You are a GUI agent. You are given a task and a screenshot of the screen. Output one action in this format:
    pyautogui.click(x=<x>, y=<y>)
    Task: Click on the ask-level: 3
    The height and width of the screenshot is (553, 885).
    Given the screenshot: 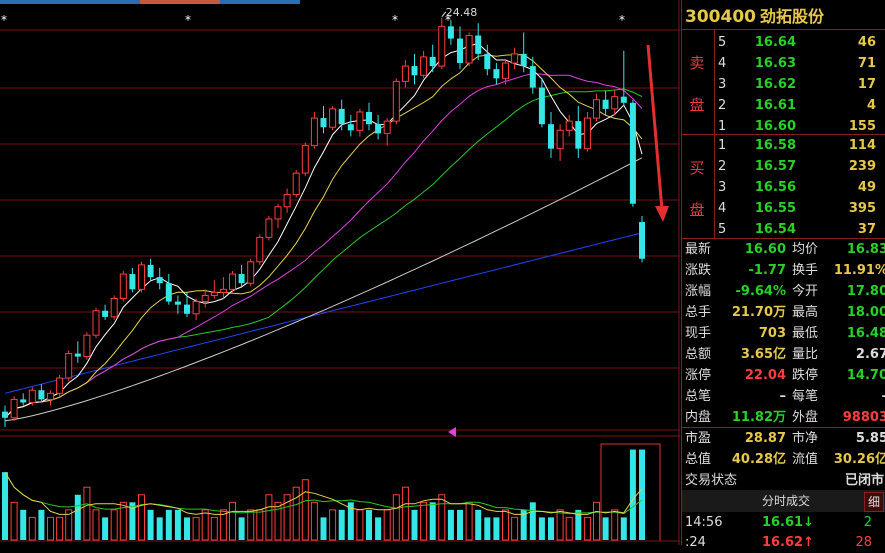 What is the action you would take?
    pyautogui.click(x=722, y=84)
    